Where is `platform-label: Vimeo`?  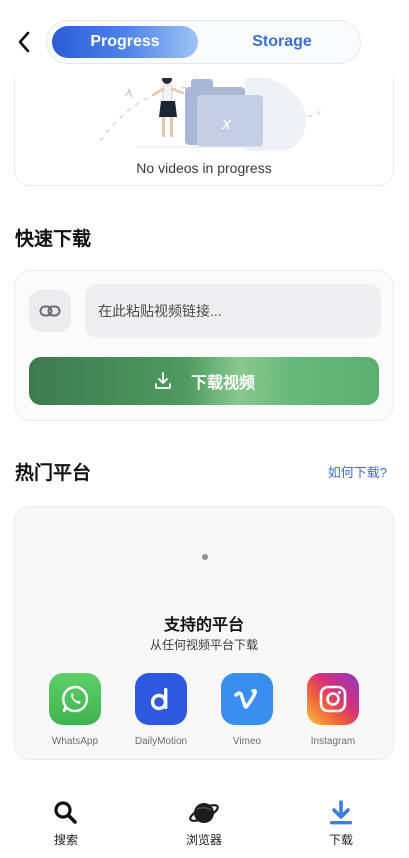
platform-label: Vimeo is located at coordinates (247, 741).